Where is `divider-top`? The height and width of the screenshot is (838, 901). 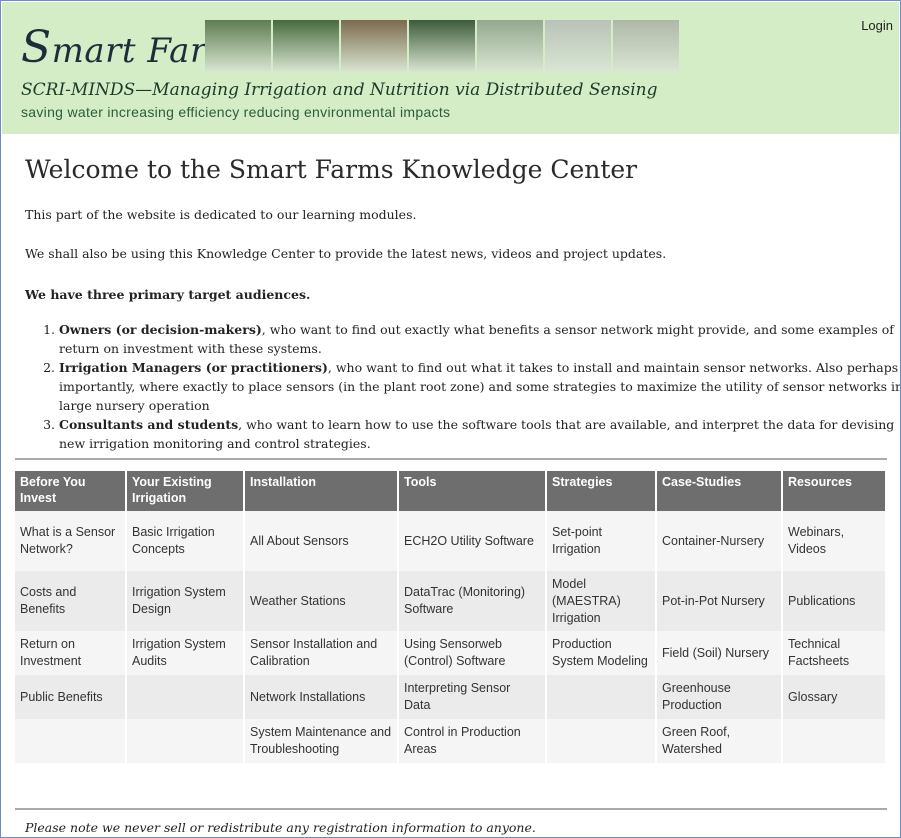 divider-top is located at coordinates (451, 459).